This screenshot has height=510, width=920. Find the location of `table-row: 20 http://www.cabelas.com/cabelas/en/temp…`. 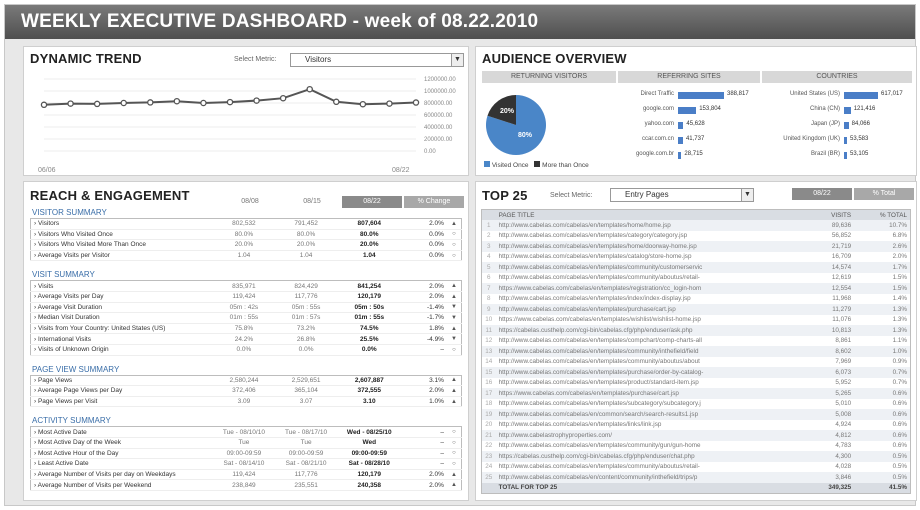

table-row: 20 http://www.cabelas.com/cabelas/en/temp… is located at coordinates (696, 425).